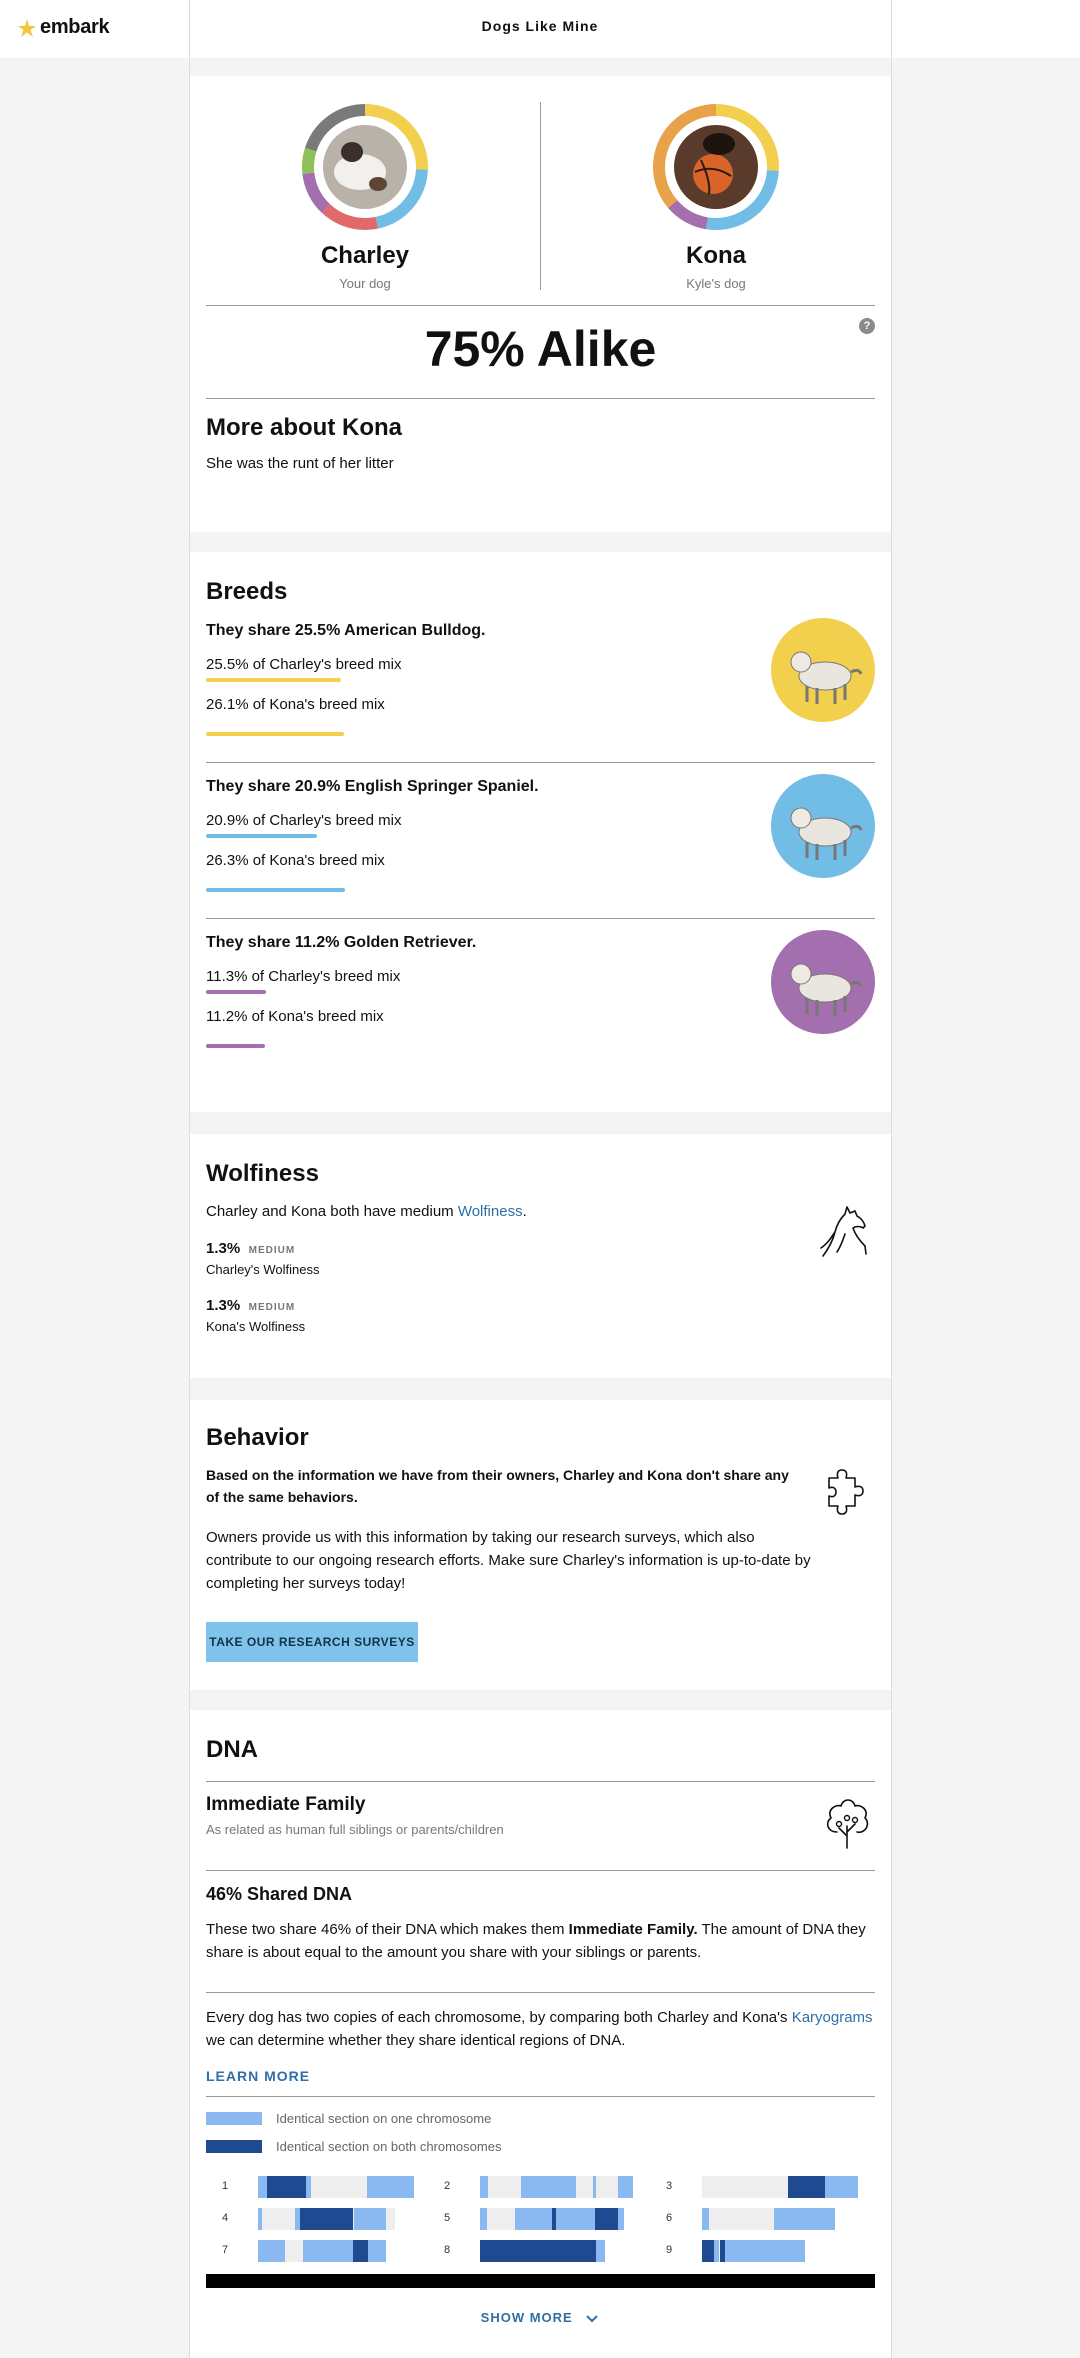 Image resolution: width=1080 pixels, height=2358 pixels. Describe the element at coordinates (490, 1211) in the screenshot. I see `wolfiness-link: Wolfiness` at that location.